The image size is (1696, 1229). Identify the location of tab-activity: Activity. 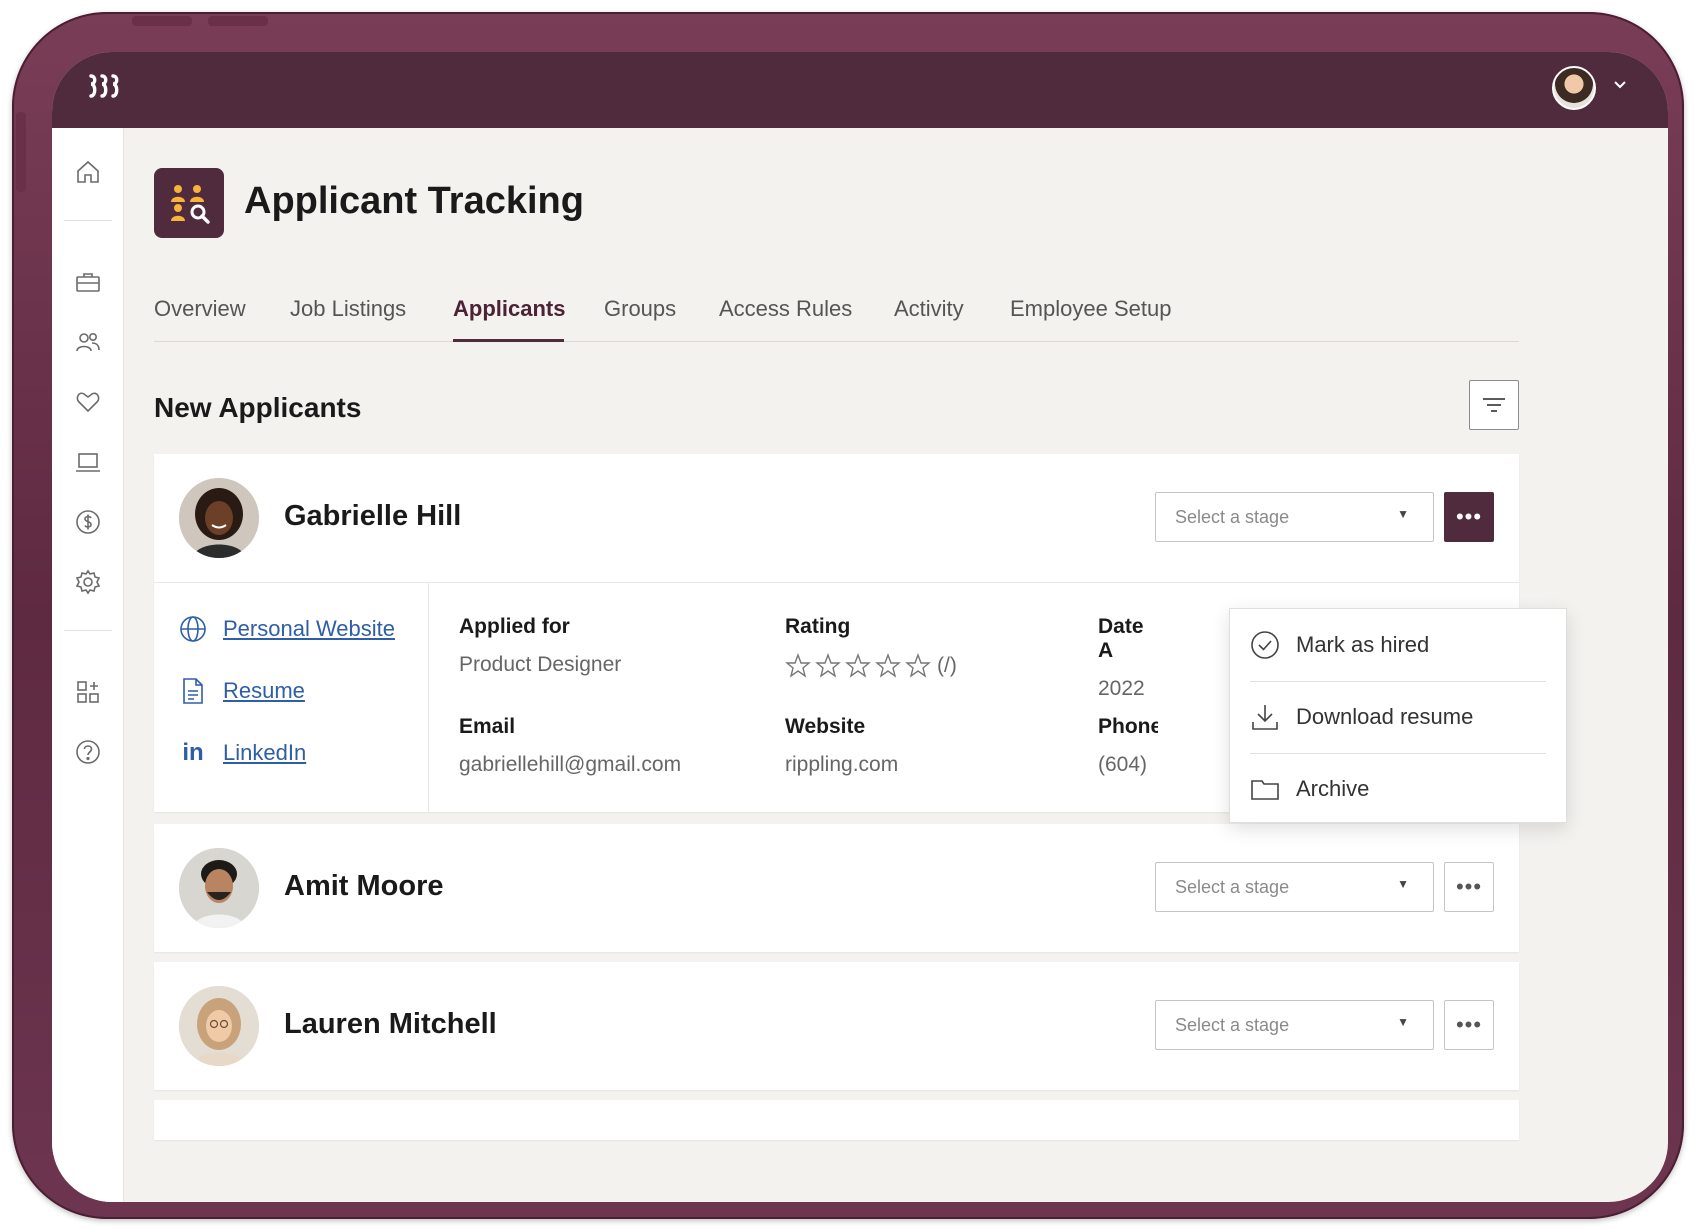
(929, 309).